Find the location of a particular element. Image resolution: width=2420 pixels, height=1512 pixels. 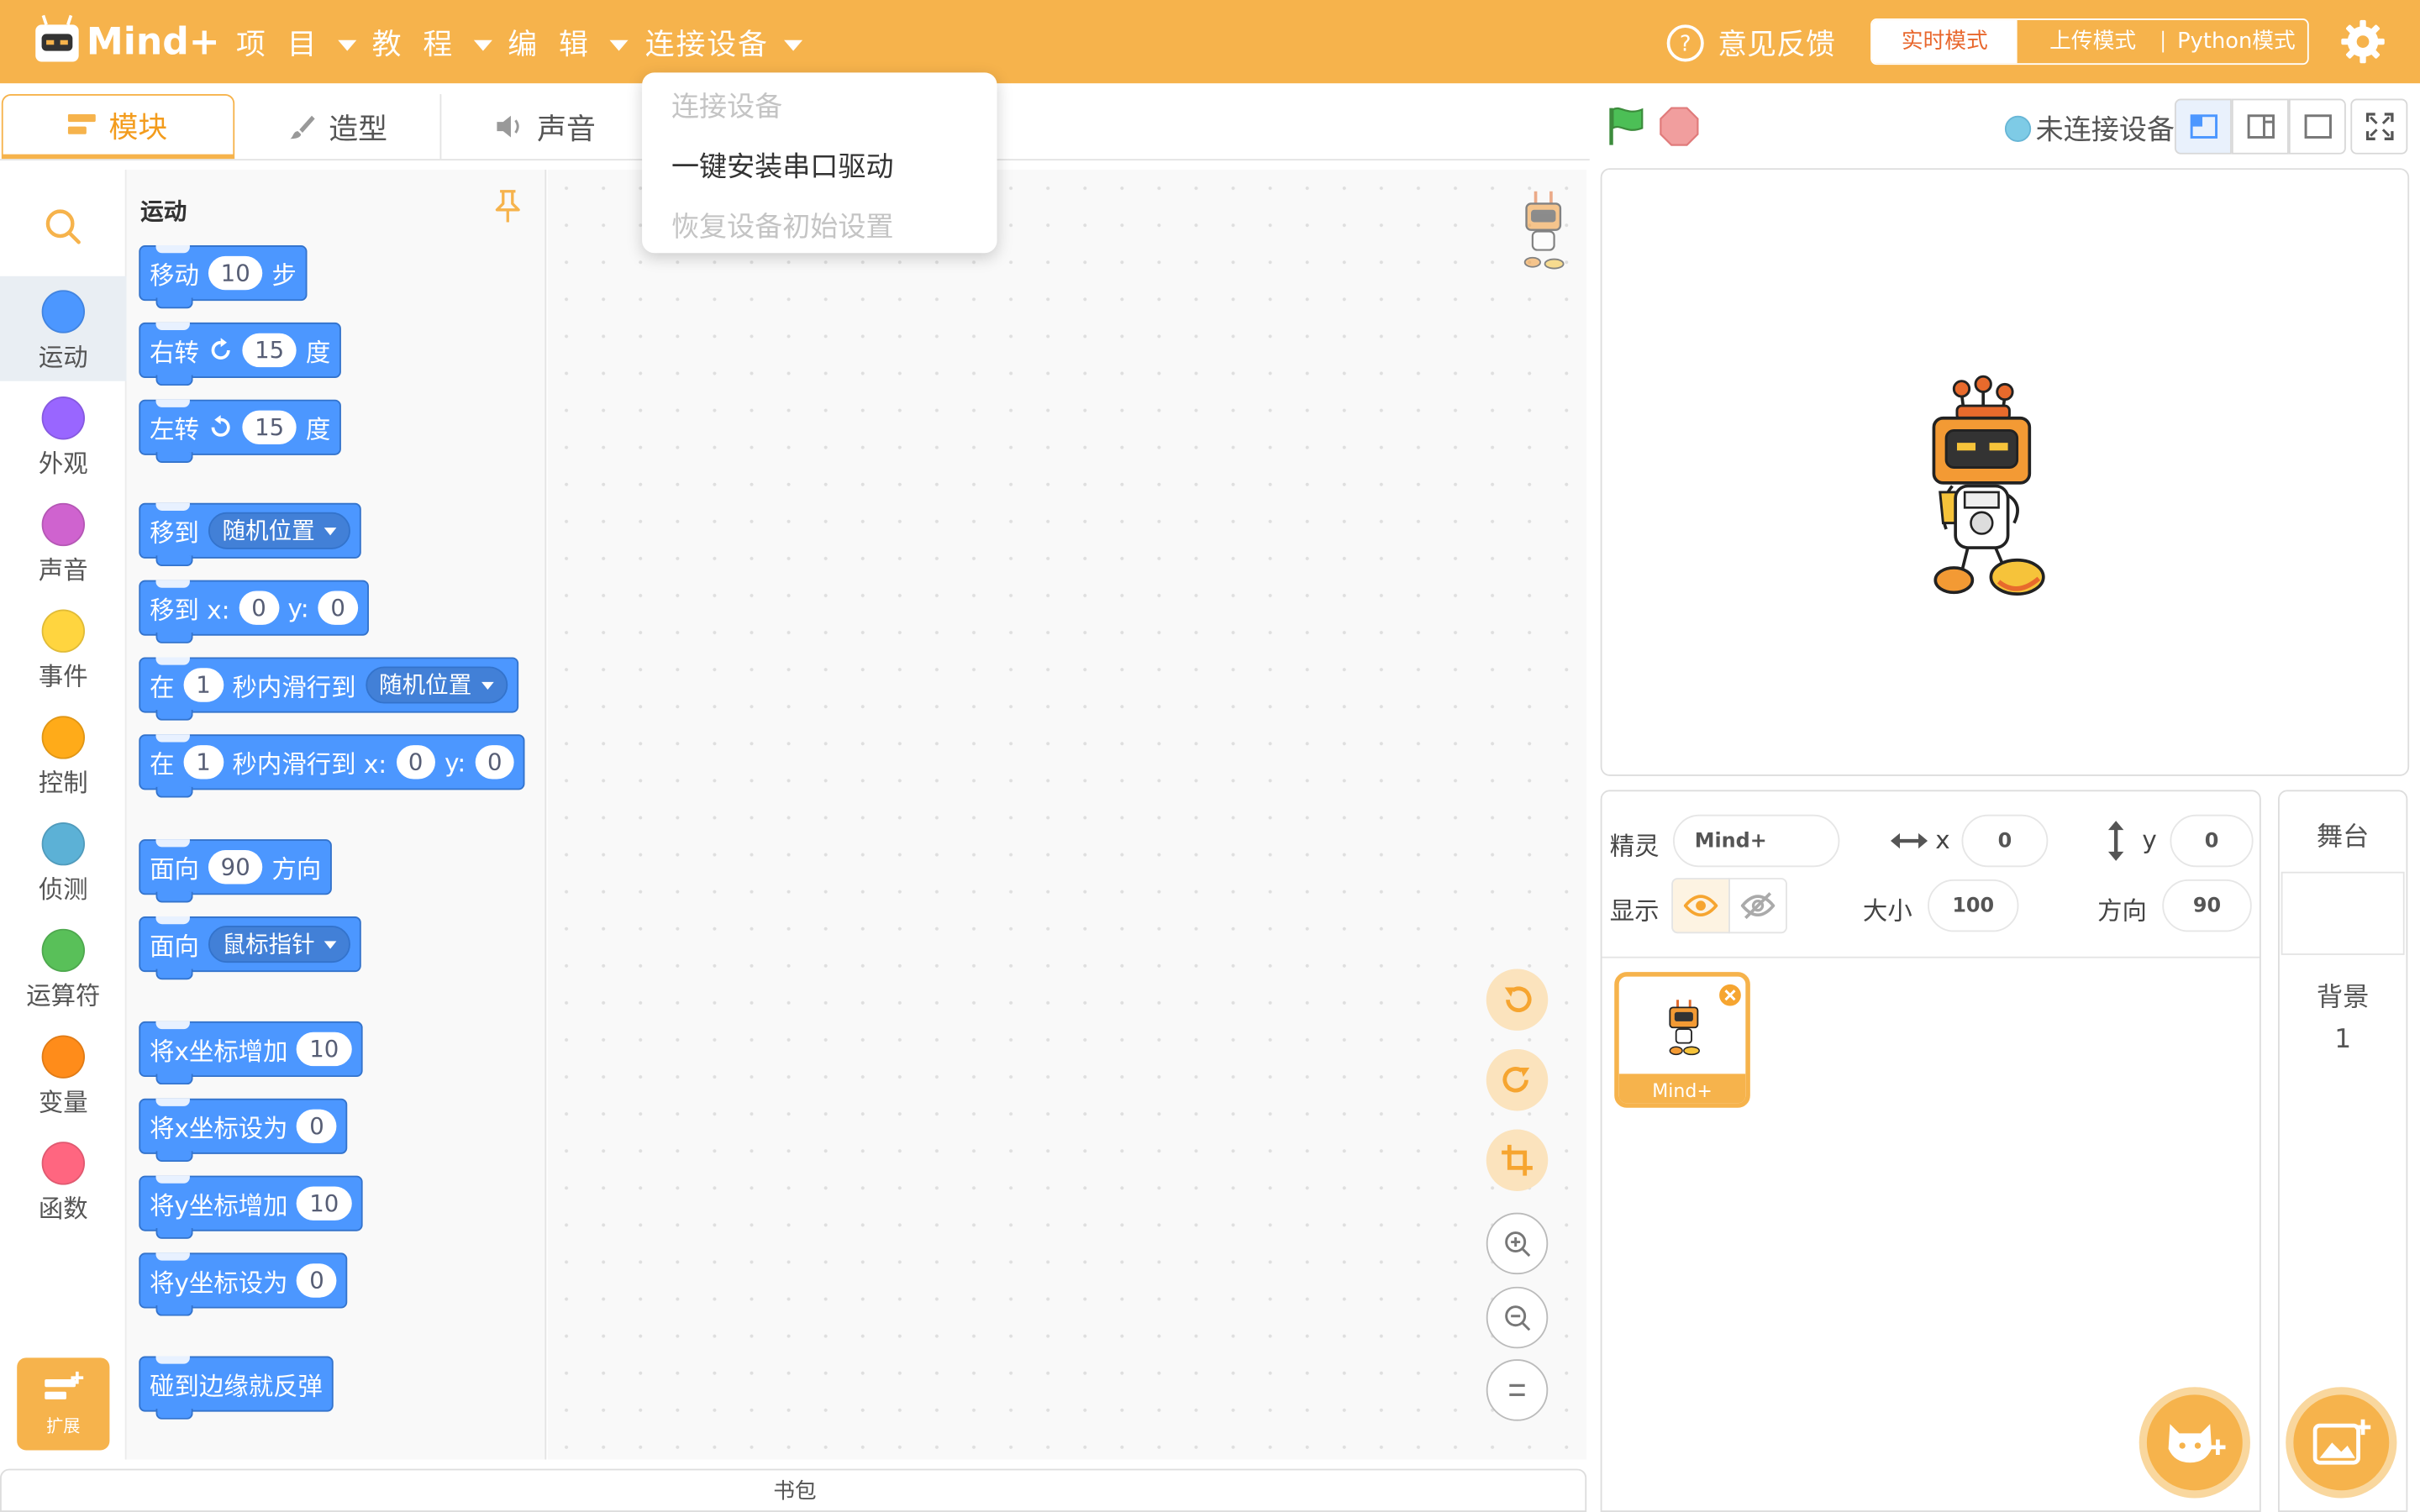

mode-realtime: 实时模式 is located at coordinates (1944, 41).